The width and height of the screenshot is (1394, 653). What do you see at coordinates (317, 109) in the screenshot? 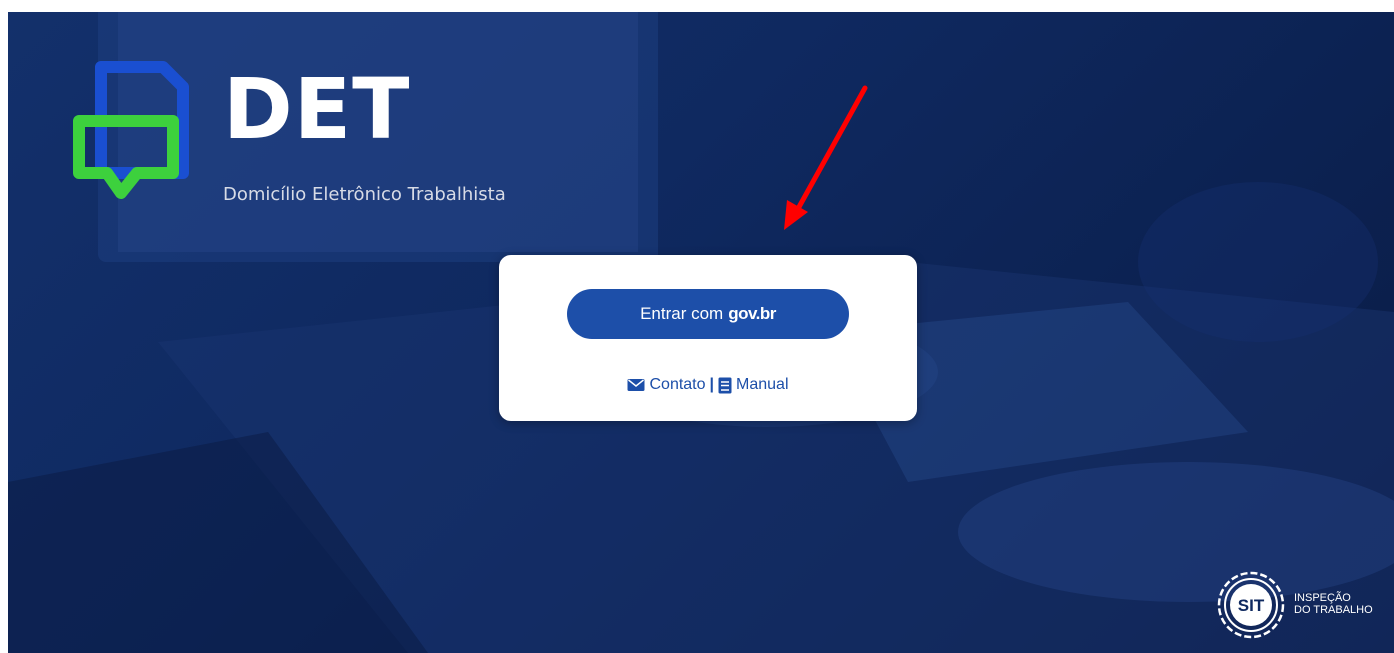
I see `app-title: DET` at bounding box center [317, 109].